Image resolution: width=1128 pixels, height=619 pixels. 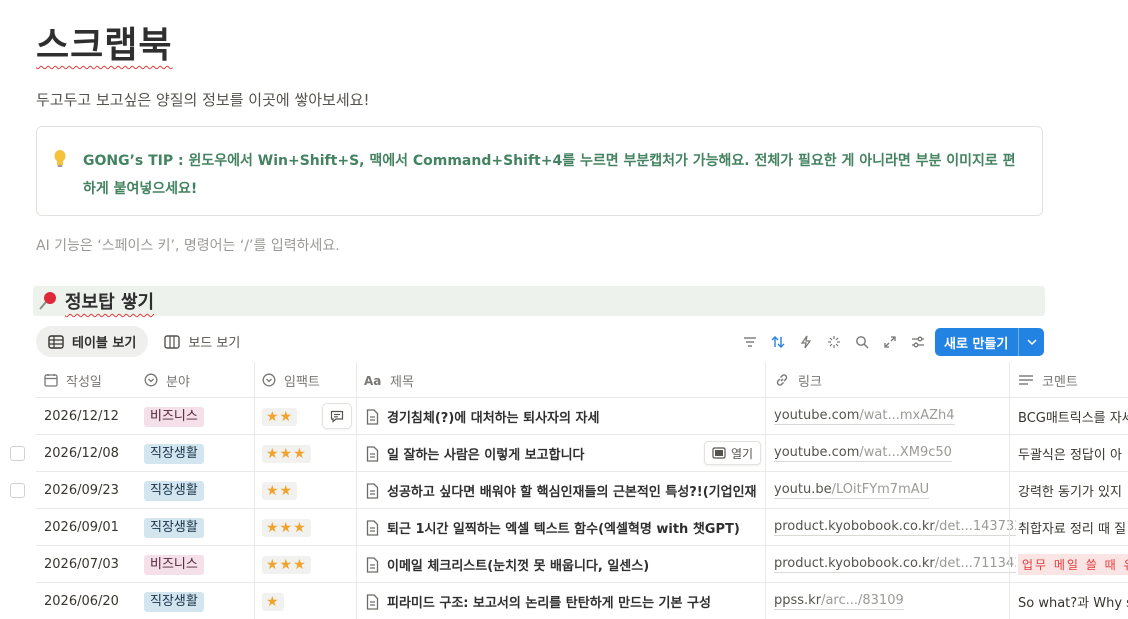 What do you see at coordinates (839, 601) in the screenshot?
I see `link-text: ppss.kr/arc.../83109` at bounding box center [839, 601].